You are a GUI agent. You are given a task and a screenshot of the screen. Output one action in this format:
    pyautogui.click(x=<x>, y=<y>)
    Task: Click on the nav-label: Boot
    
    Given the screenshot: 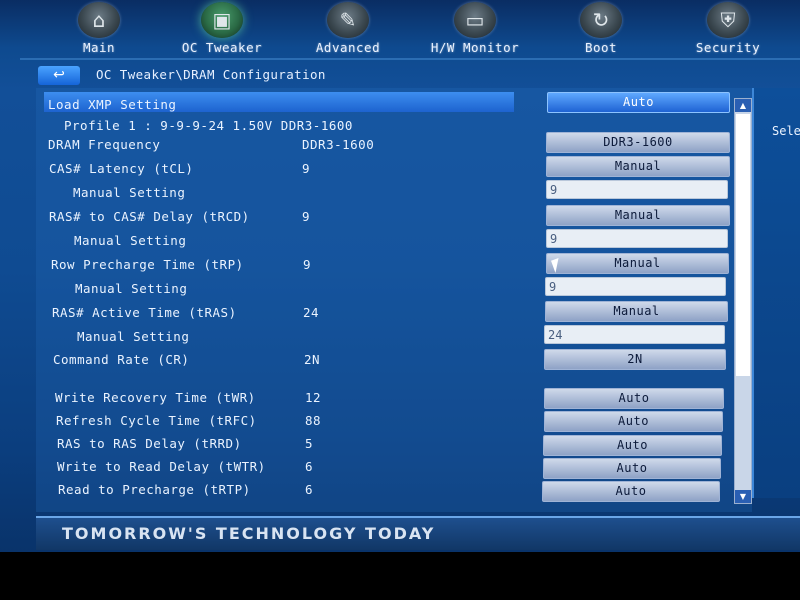 What is the action you would take?
    pyautogui.click(x=601, y=47)
    